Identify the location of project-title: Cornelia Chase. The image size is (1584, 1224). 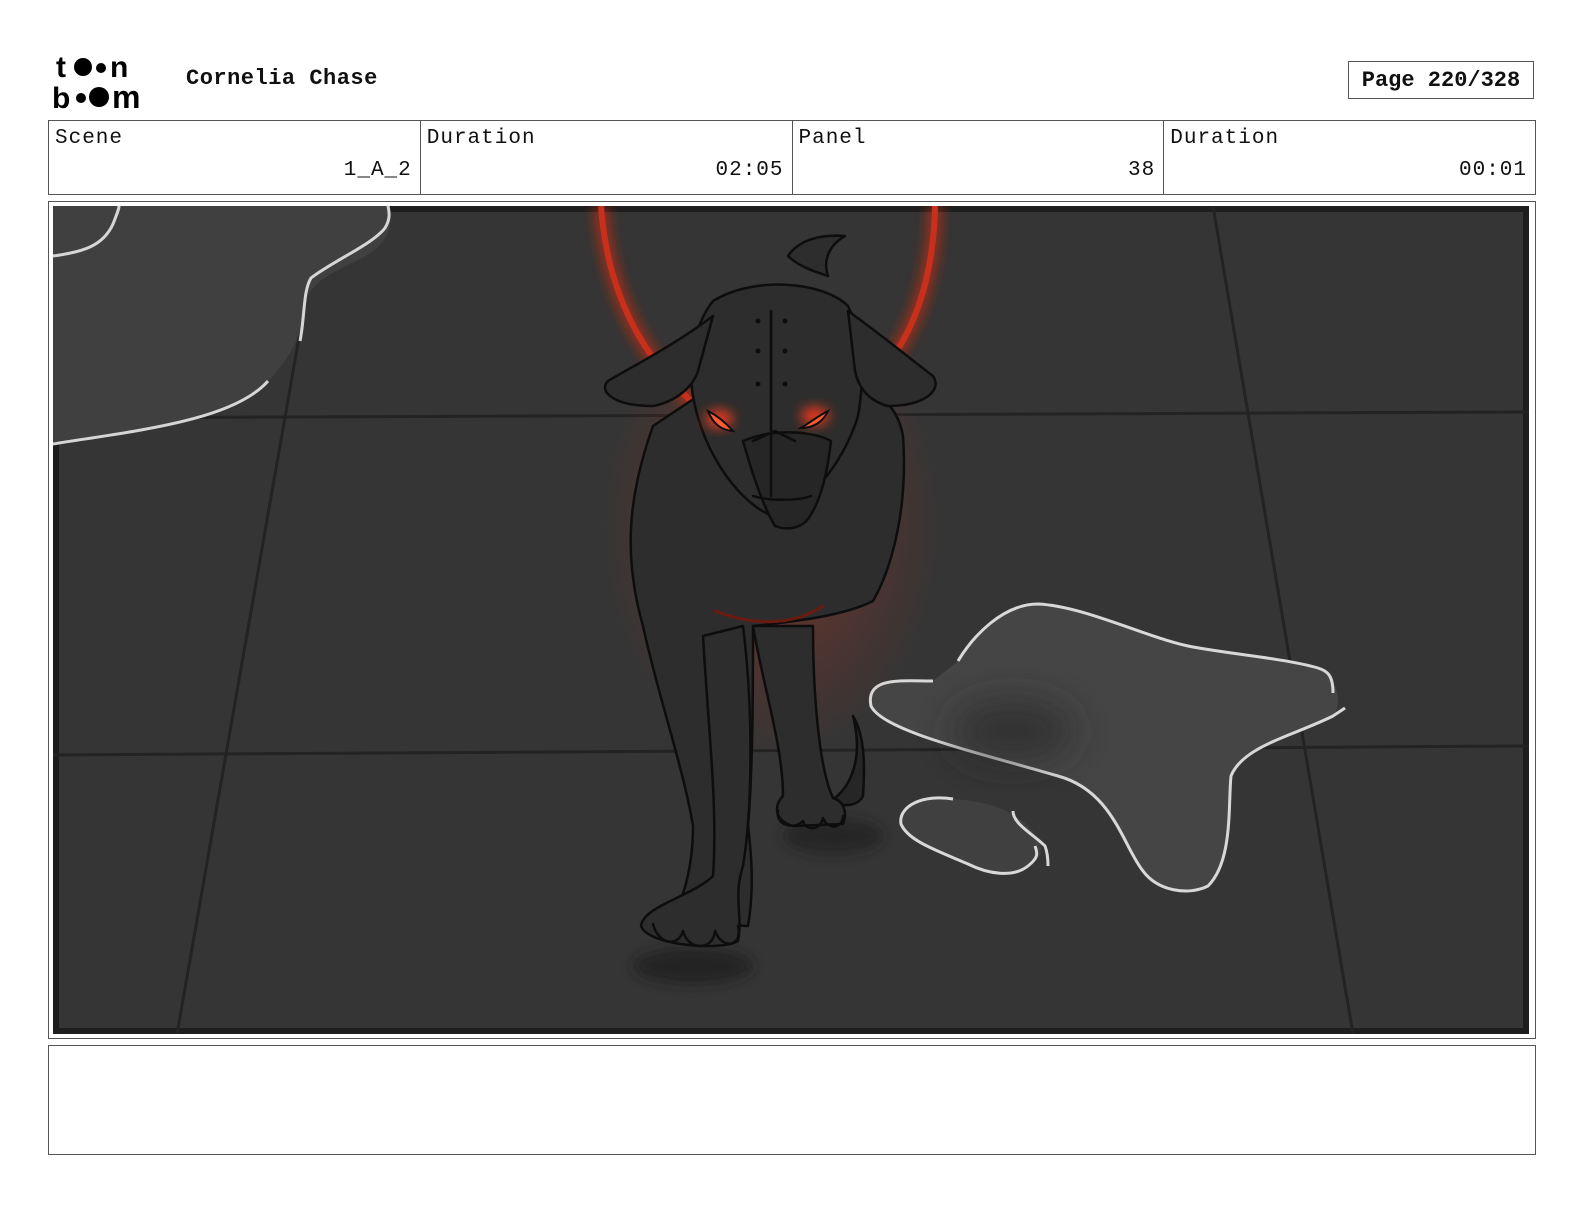
(282, 78).